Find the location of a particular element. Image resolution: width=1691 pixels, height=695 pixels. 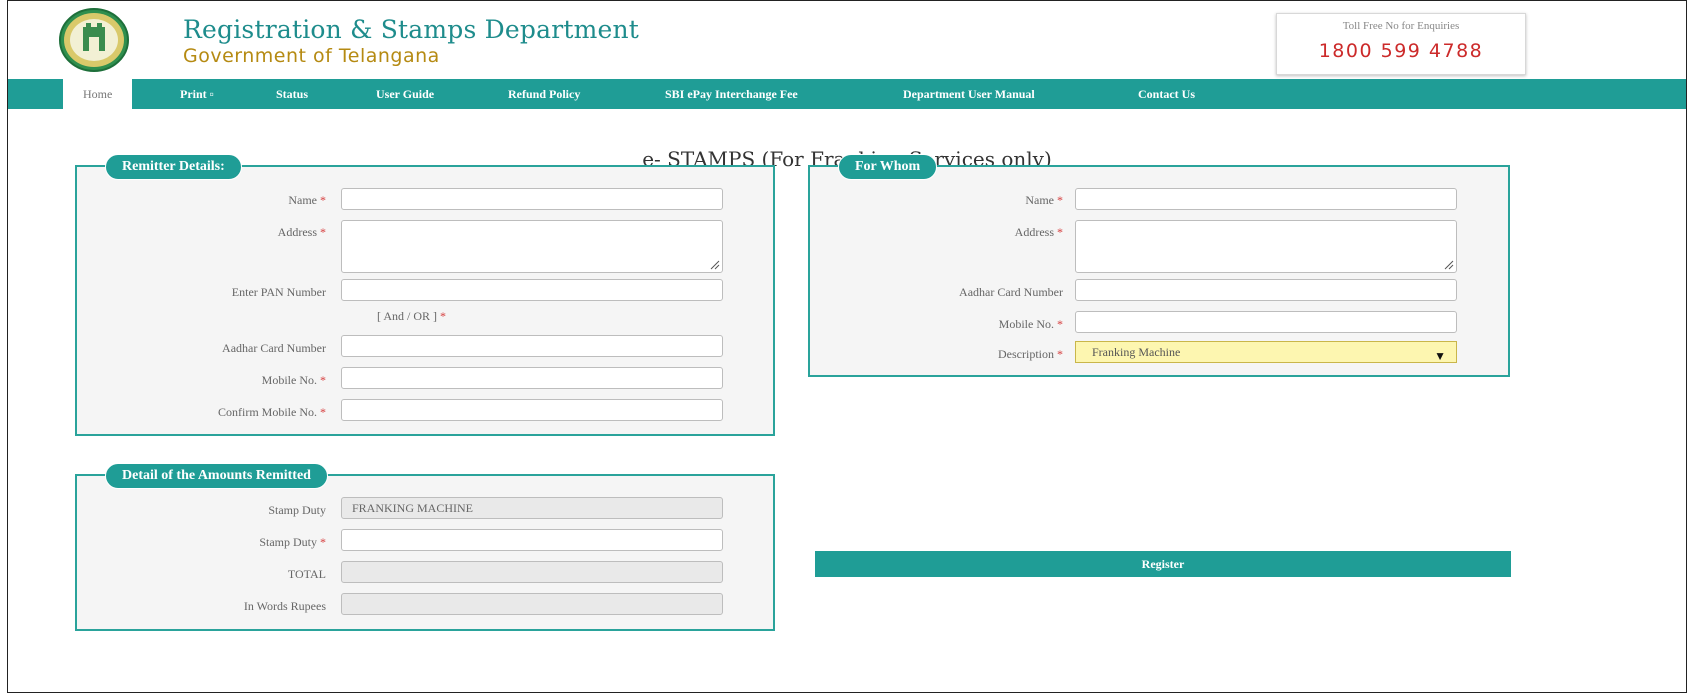

and-or-text: [ And / OR ] is located at coordinates (407, 316).